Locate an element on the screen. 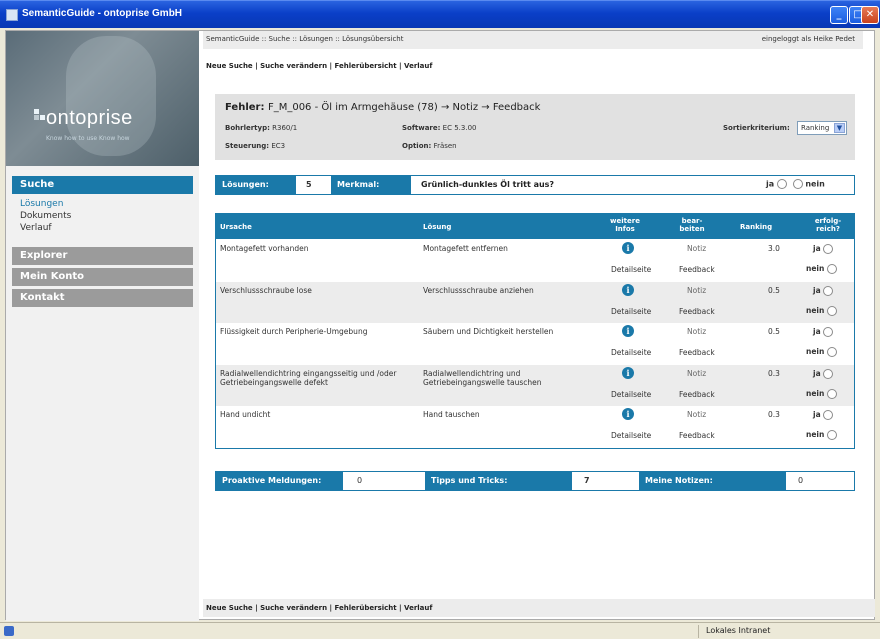 The image size is (880, 639). nav-dokumente: Dokuments is located at coordinates (45, 216).